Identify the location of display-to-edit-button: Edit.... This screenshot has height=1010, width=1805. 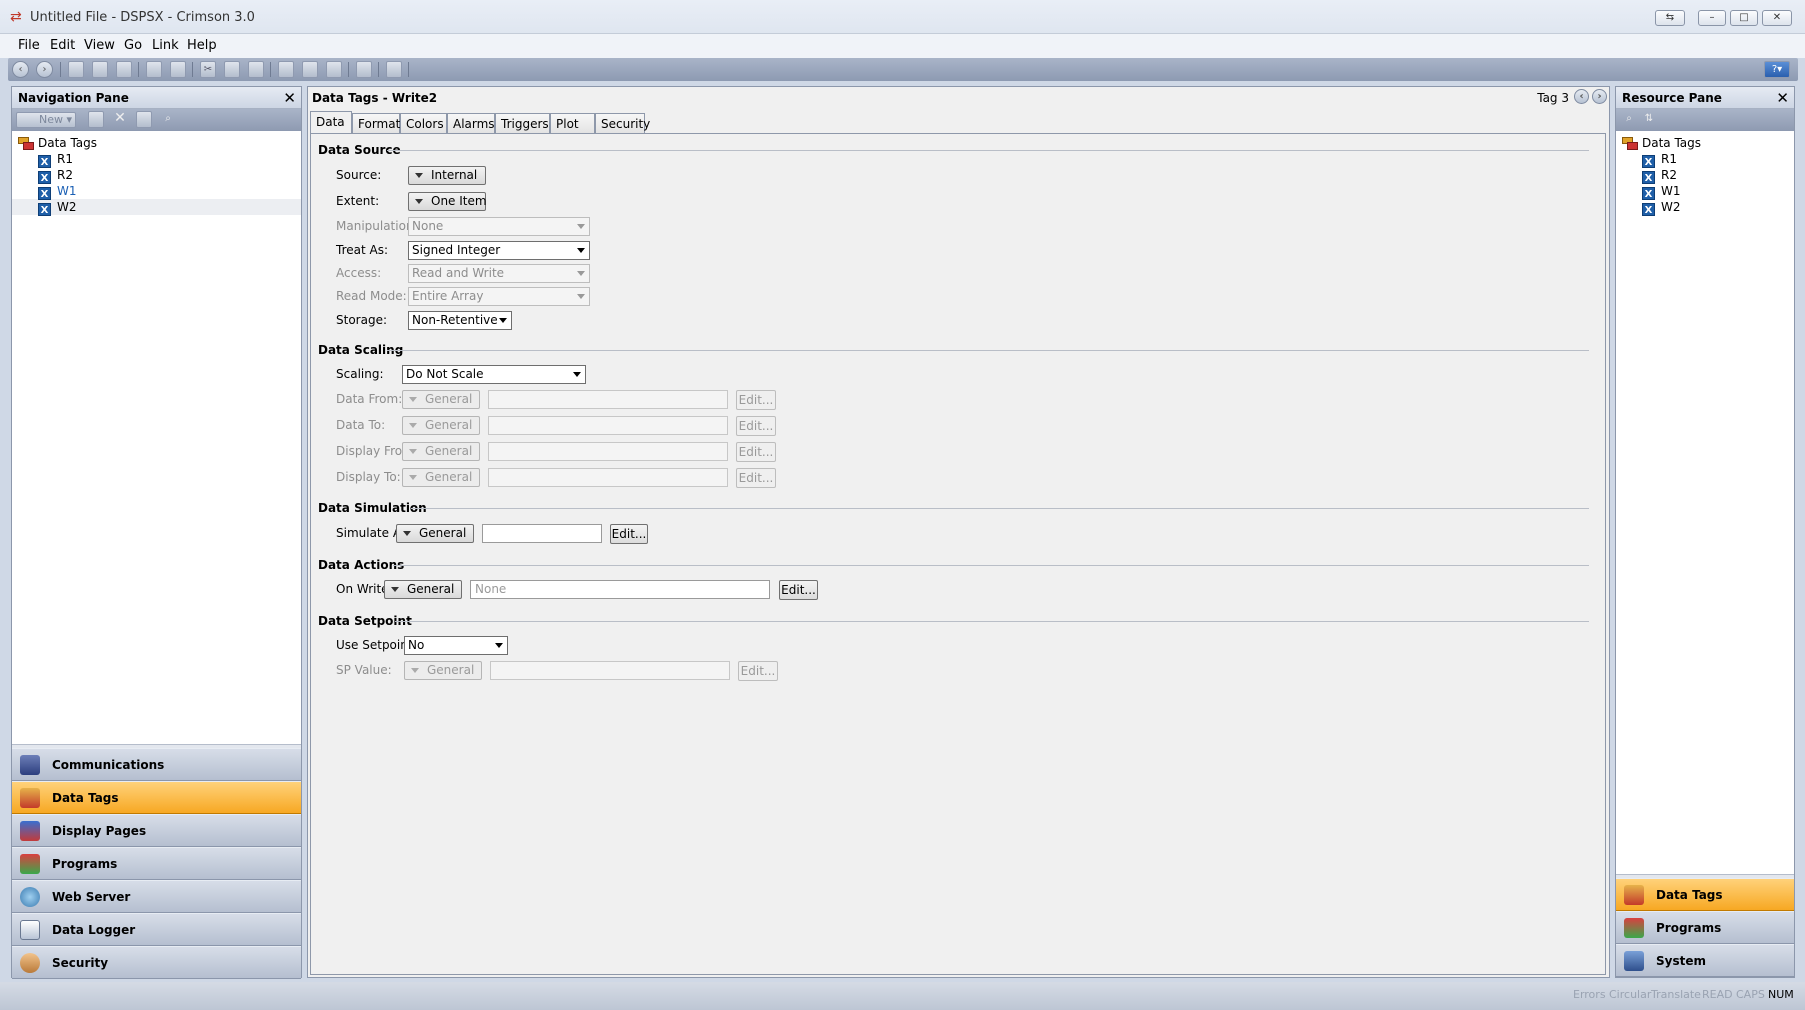
(756, 478).